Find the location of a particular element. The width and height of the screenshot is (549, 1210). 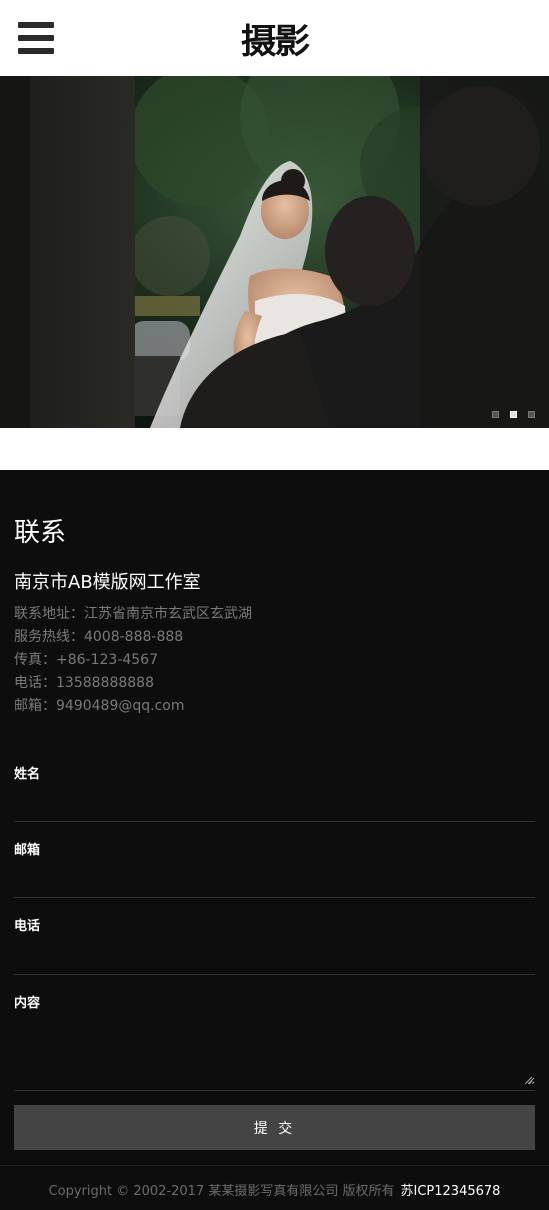

phone-field-underline is located at coordinates (274, 974).